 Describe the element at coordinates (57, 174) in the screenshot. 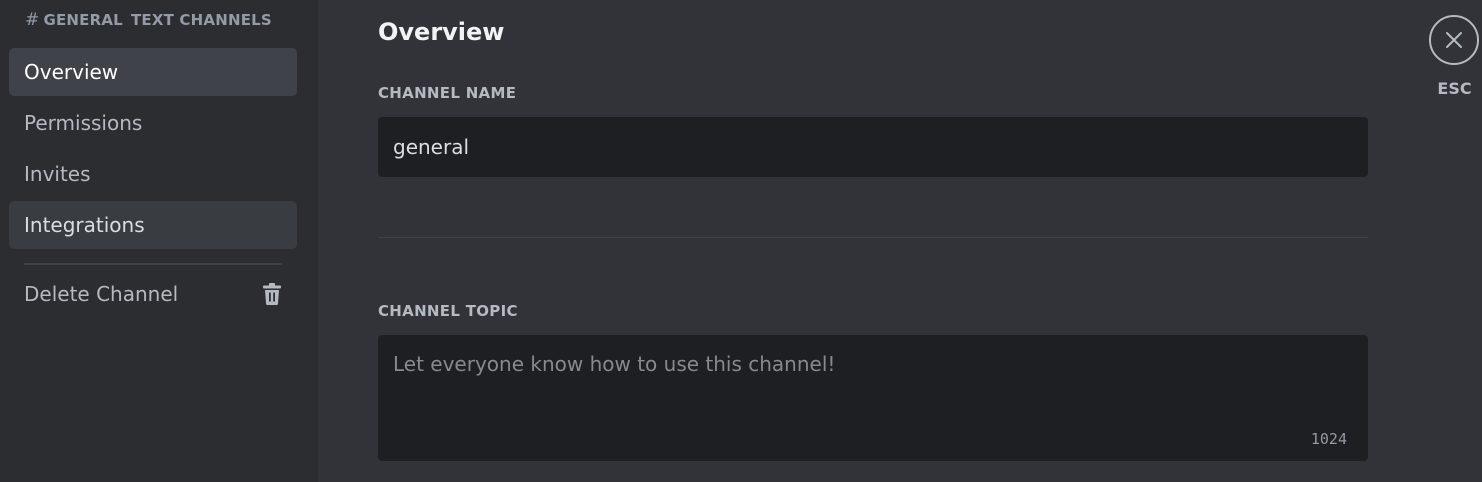

I see `sidebar-item-label: Invites` at that location.